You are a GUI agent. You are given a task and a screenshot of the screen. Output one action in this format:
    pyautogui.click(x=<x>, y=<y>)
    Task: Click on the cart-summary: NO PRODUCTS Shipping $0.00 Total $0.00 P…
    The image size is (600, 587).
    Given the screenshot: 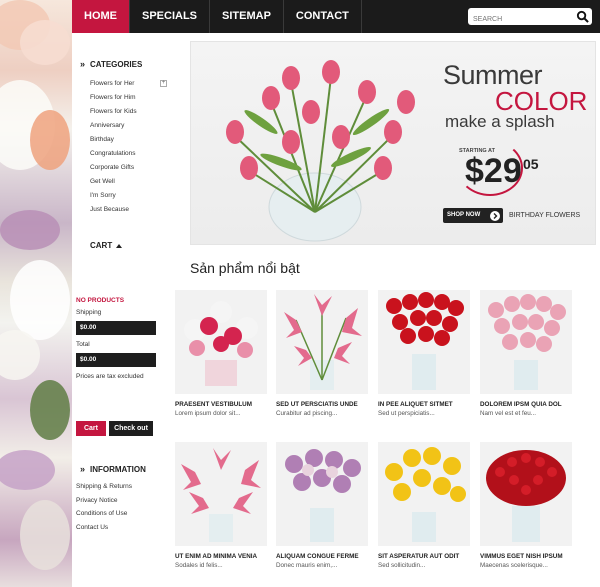 What is the action you would take?
    pyautogui.click(x=116, y=337)
    